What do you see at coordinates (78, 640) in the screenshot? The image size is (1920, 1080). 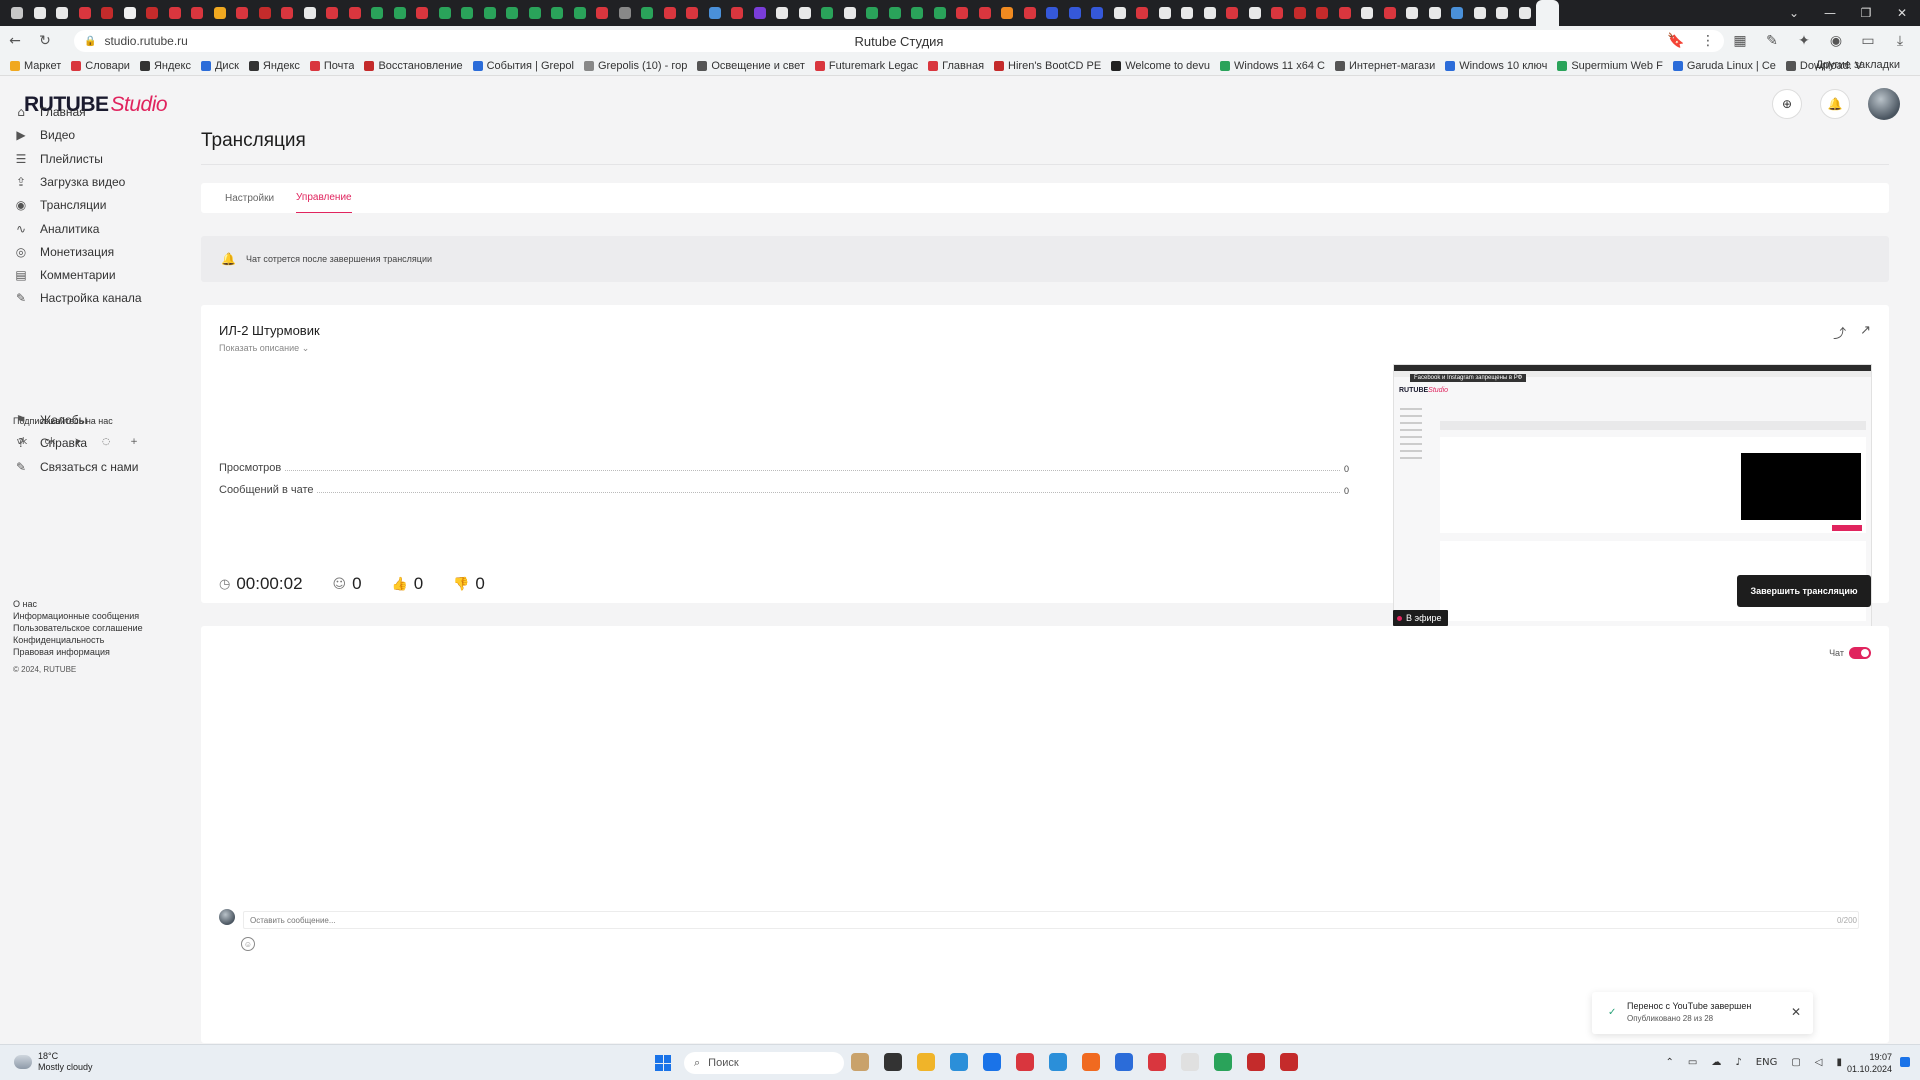 I see `footer-link: Конфиденциальность` at bounding box center [78, 640].